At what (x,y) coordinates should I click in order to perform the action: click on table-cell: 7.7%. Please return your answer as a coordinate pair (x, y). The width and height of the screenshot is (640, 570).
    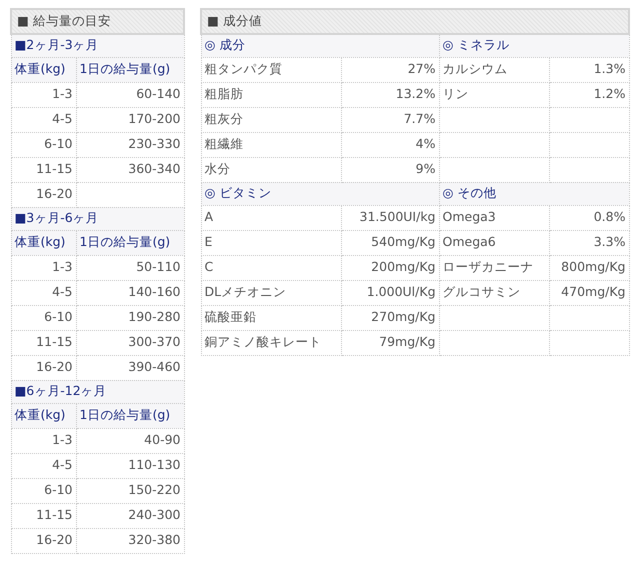
    Looking at the image, I should click on (390, 119).